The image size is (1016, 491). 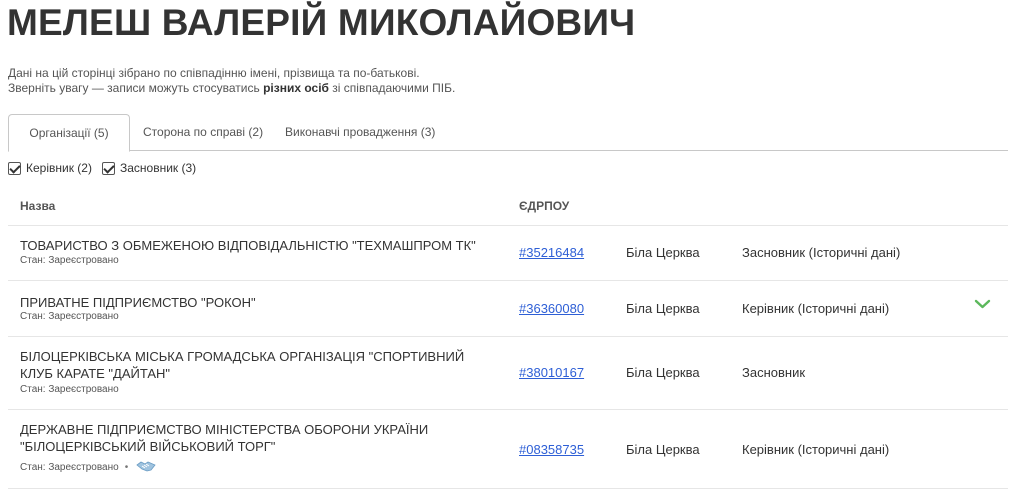 What do you see at coordinates (14, 168) in the screenshot?
I see `director-checkbox` at bounding box center [14, 168].